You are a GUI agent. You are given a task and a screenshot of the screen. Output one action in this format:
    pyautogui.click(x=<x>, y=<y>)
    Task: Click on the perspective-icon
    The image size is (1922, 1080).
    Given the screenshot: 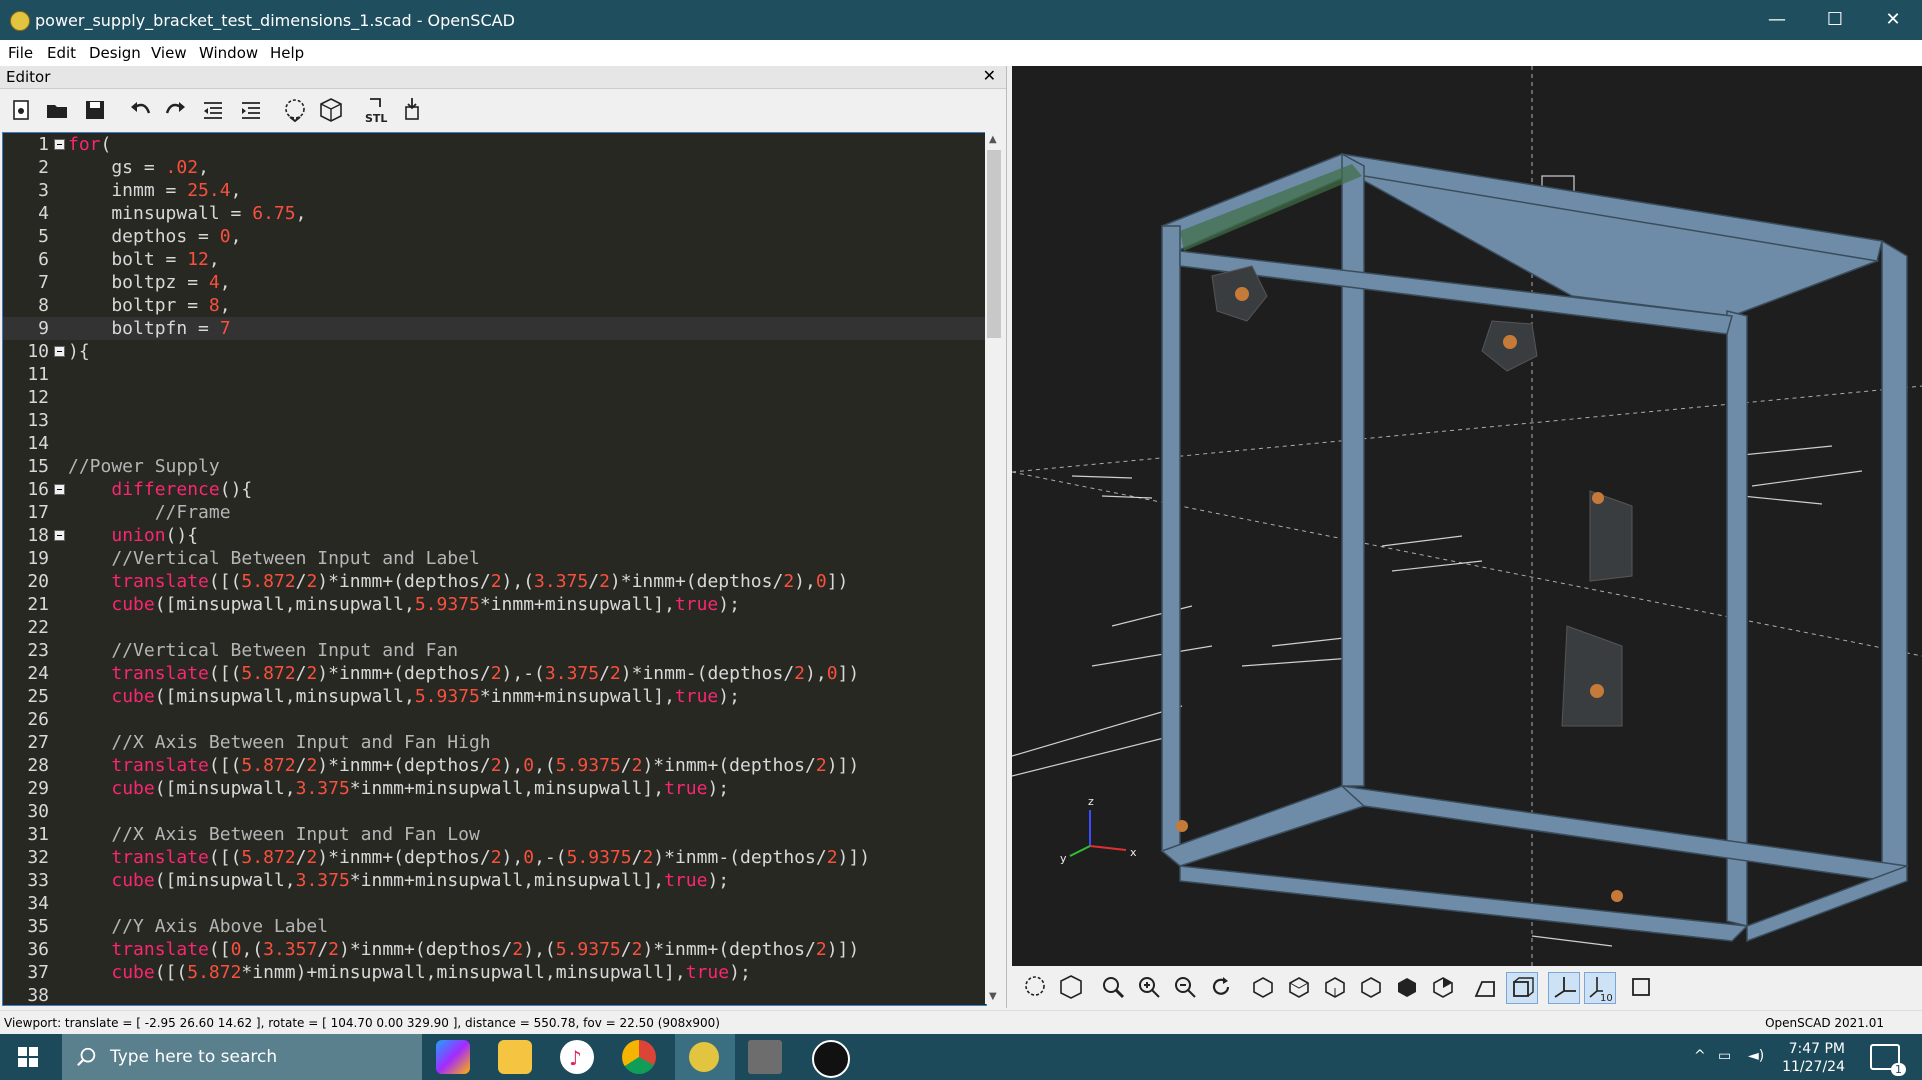 What is the action you would take?
    pyautogui.click(x=1485, y=987)
    